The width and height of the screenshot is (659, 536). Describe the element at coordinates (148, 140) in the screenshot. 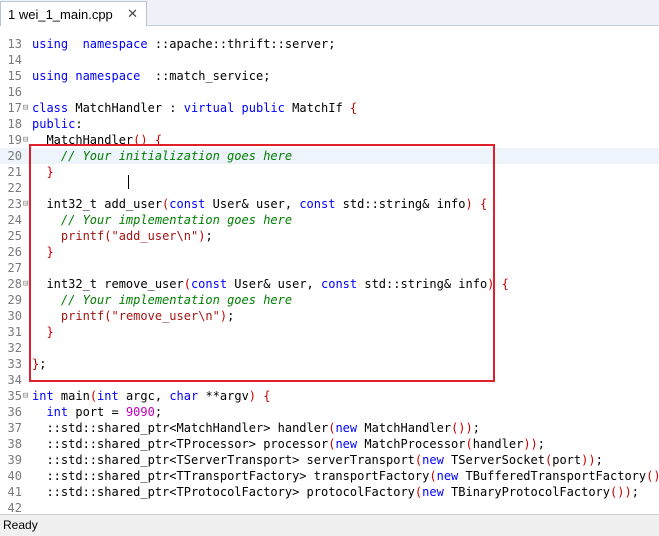

I see `code-token: () {` at that location.